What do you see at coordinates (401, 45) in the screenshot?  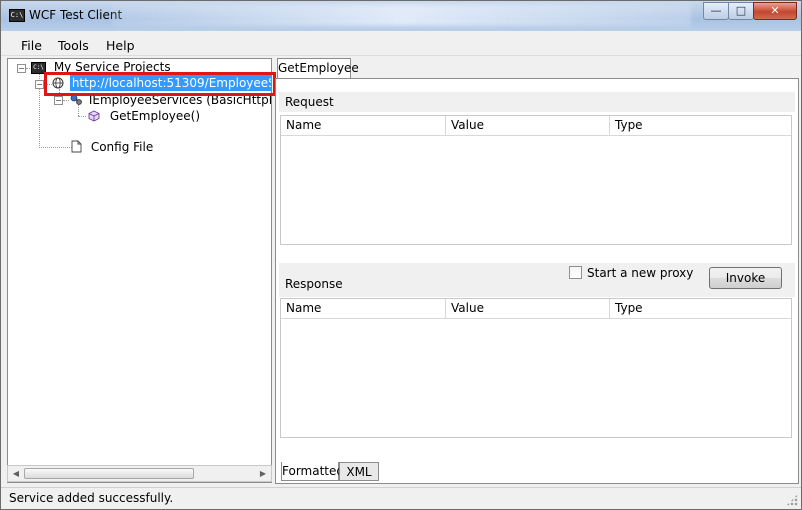 I see `menu-bar: File Tools Help` at bounding box center [401, 45].